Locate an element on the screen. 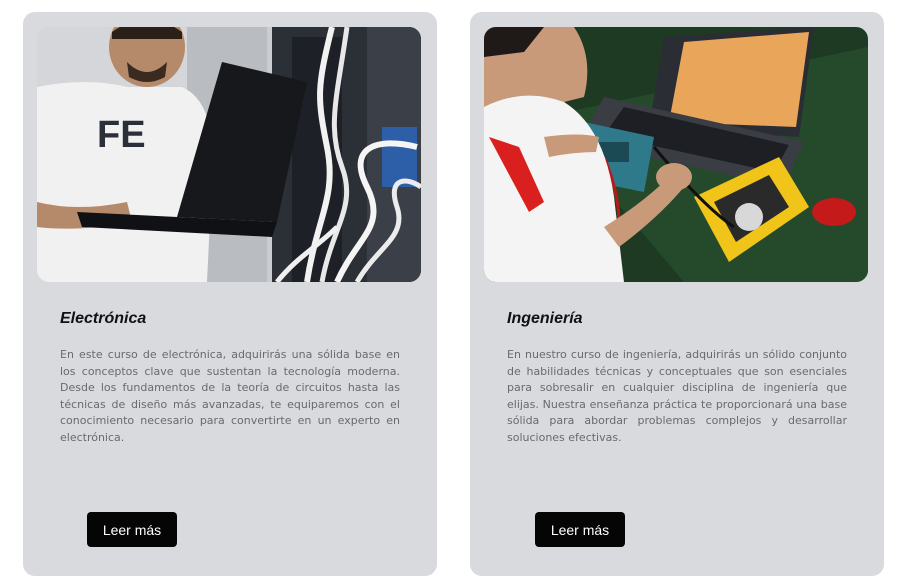 The width and height of the screenshot is (900, 587). course-title: Ingeniería is located at coordinates (545, 318).